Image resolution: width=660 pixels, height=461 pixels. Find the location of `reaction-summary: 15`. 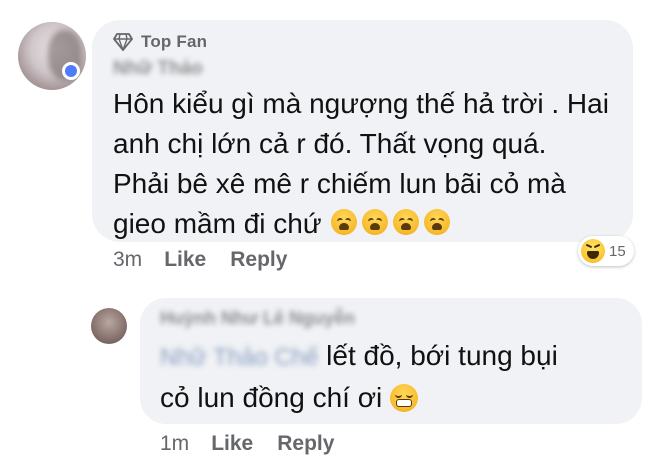

reaction-summary: 15 is located at coordinates (606, 251).